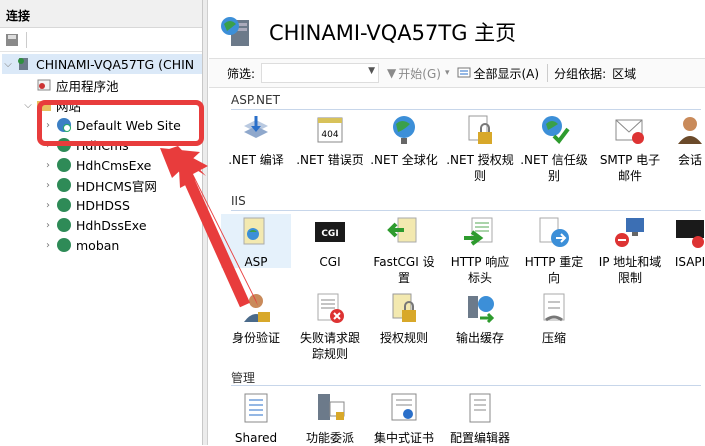  I want to click on tree-item-app-pools: 应用程序池, so click(70, 85).